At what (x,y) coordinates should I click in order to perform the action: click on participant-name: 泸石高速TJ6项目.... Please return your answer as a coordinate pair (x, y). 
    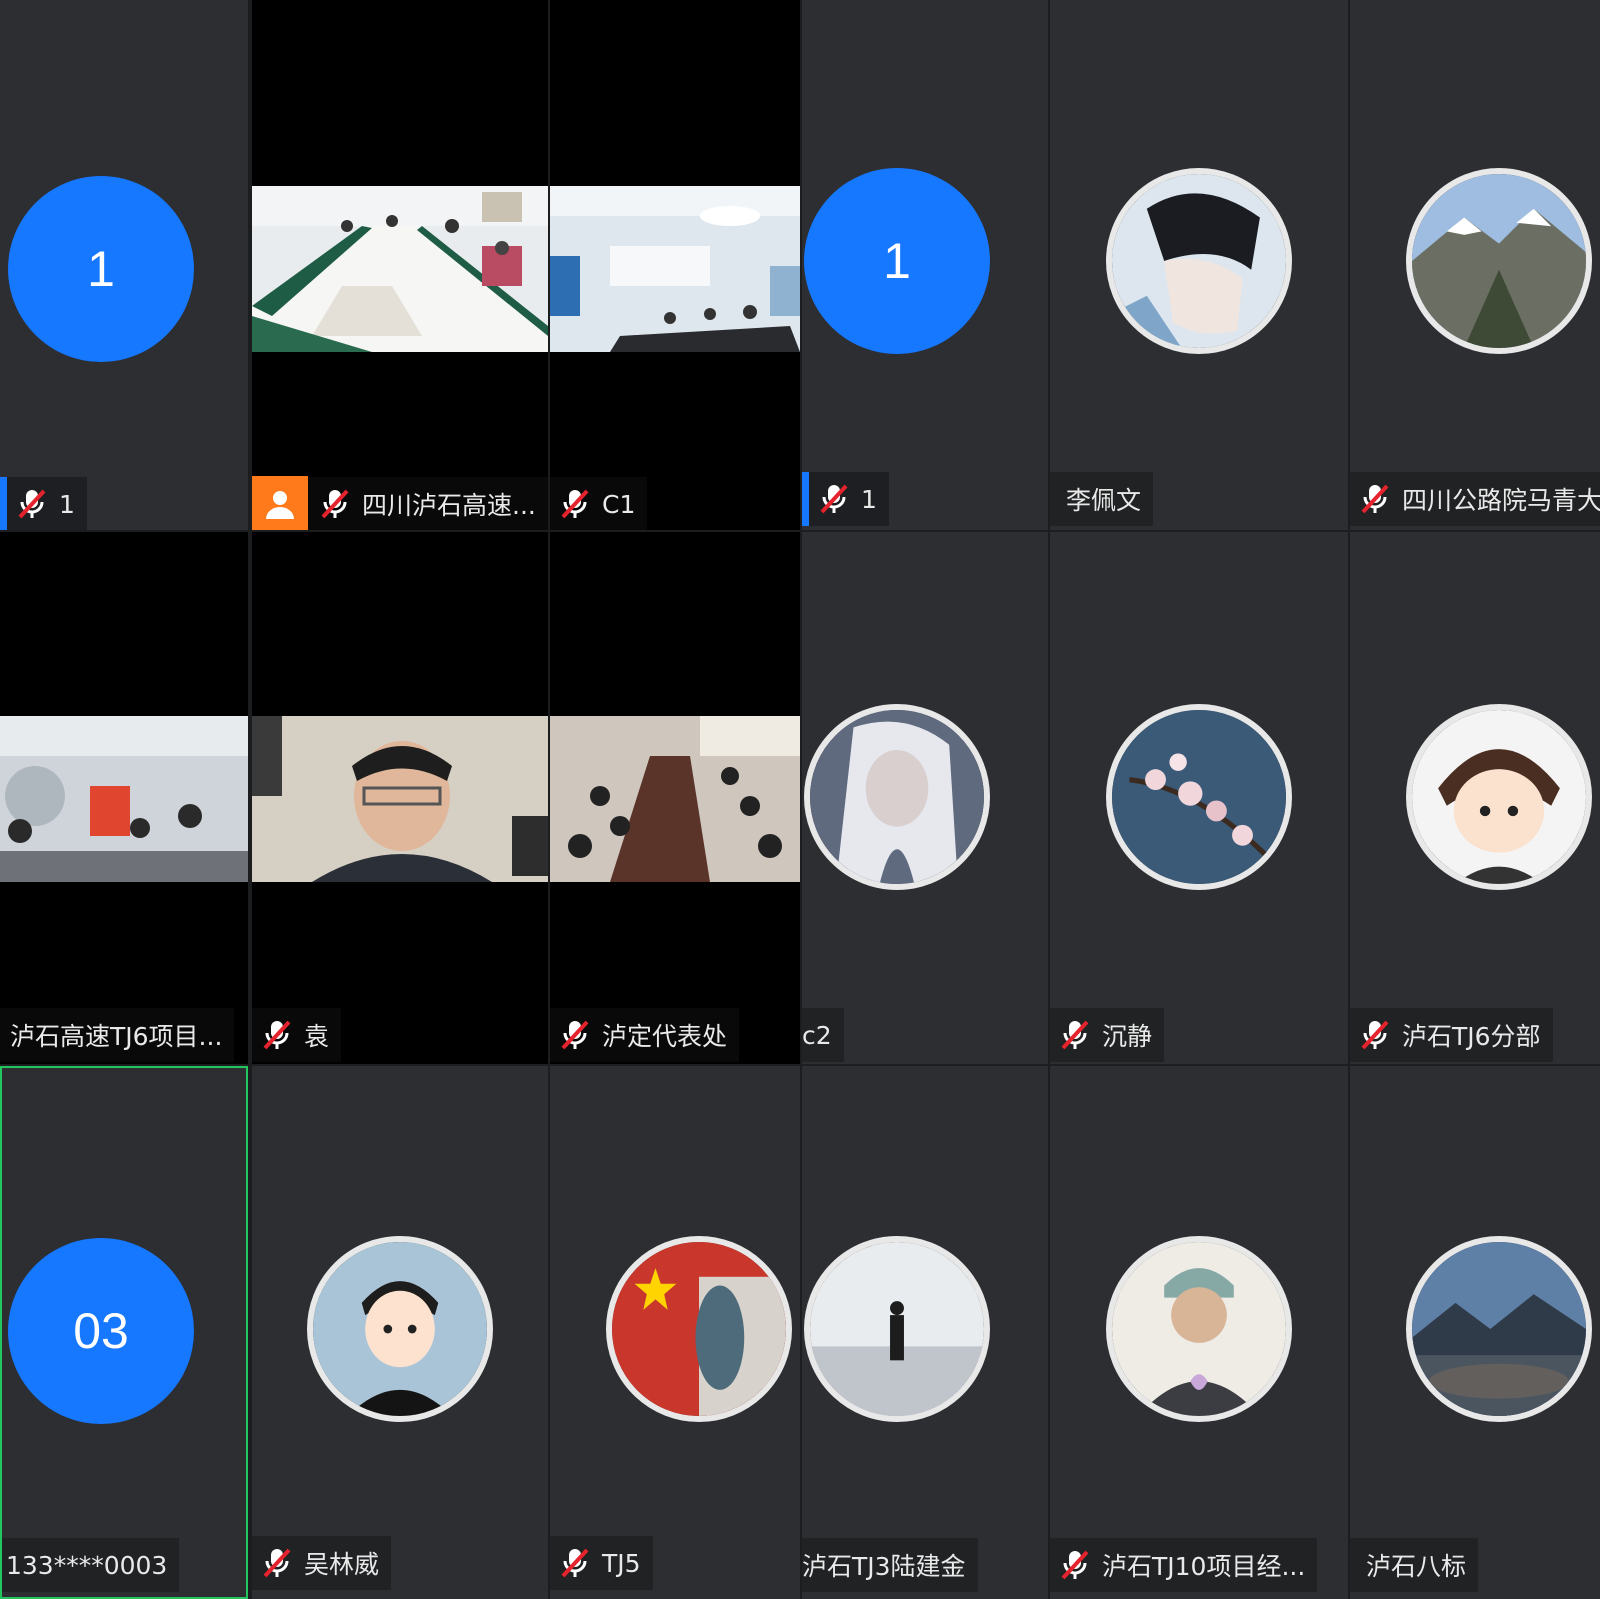
    Looking at the image, I should click on (116, 1036).